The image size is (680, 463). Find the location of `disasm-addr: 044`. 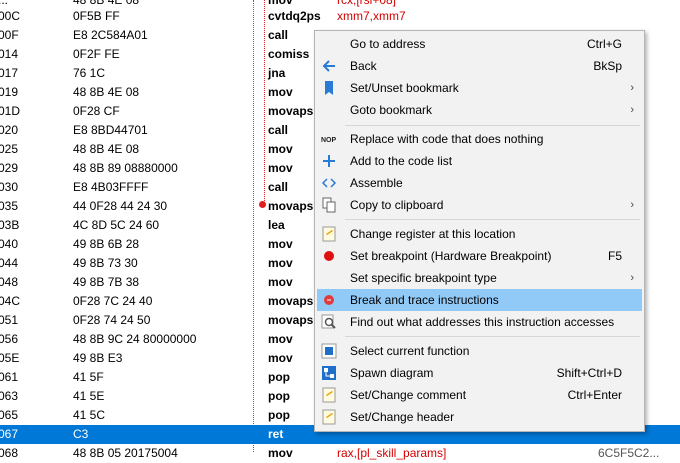

disasm-addr: 044 is located at coordinates (9, 263).